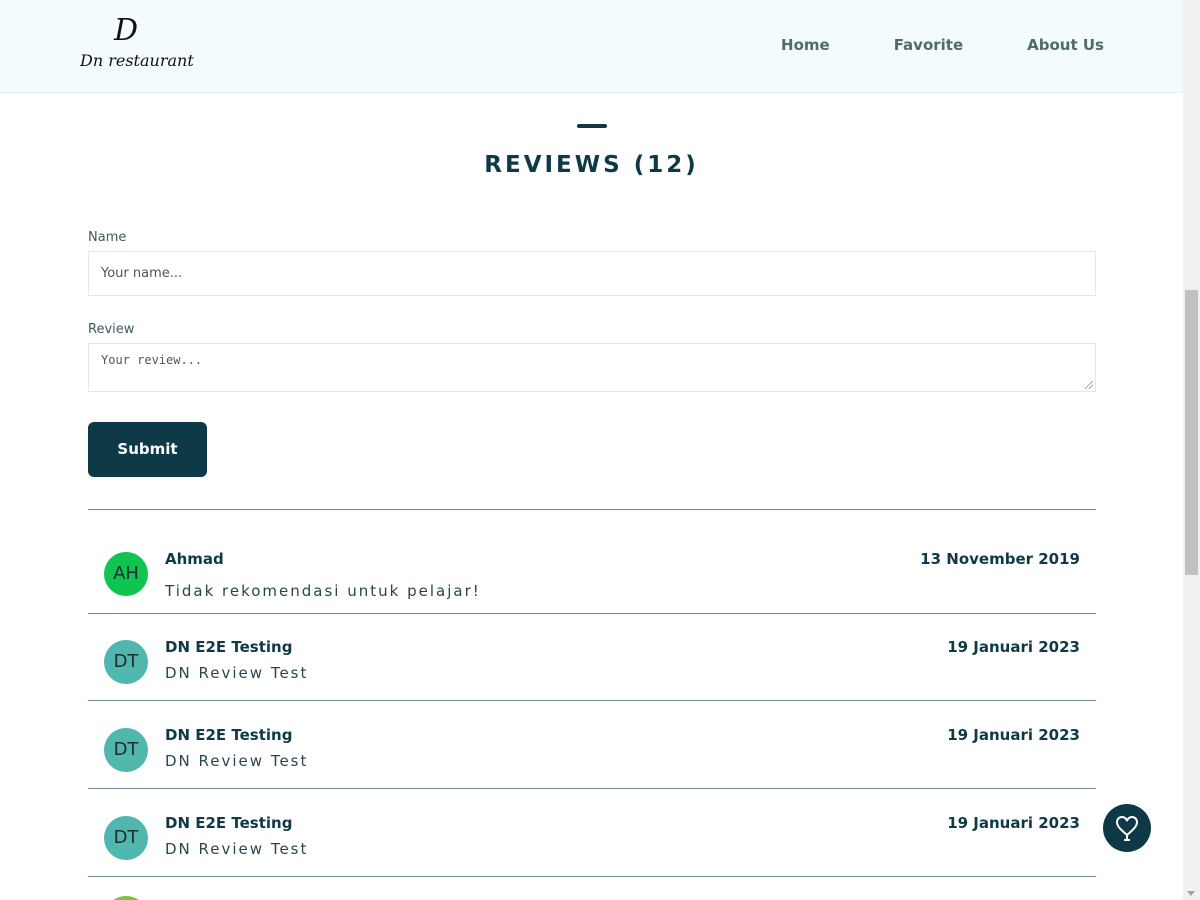 The width and height of the screenshot is (1200, 900). What do you see at coordinates (107, 237) in the screenshot?
I see `name-label: Name` at bounding box center [107, 237].